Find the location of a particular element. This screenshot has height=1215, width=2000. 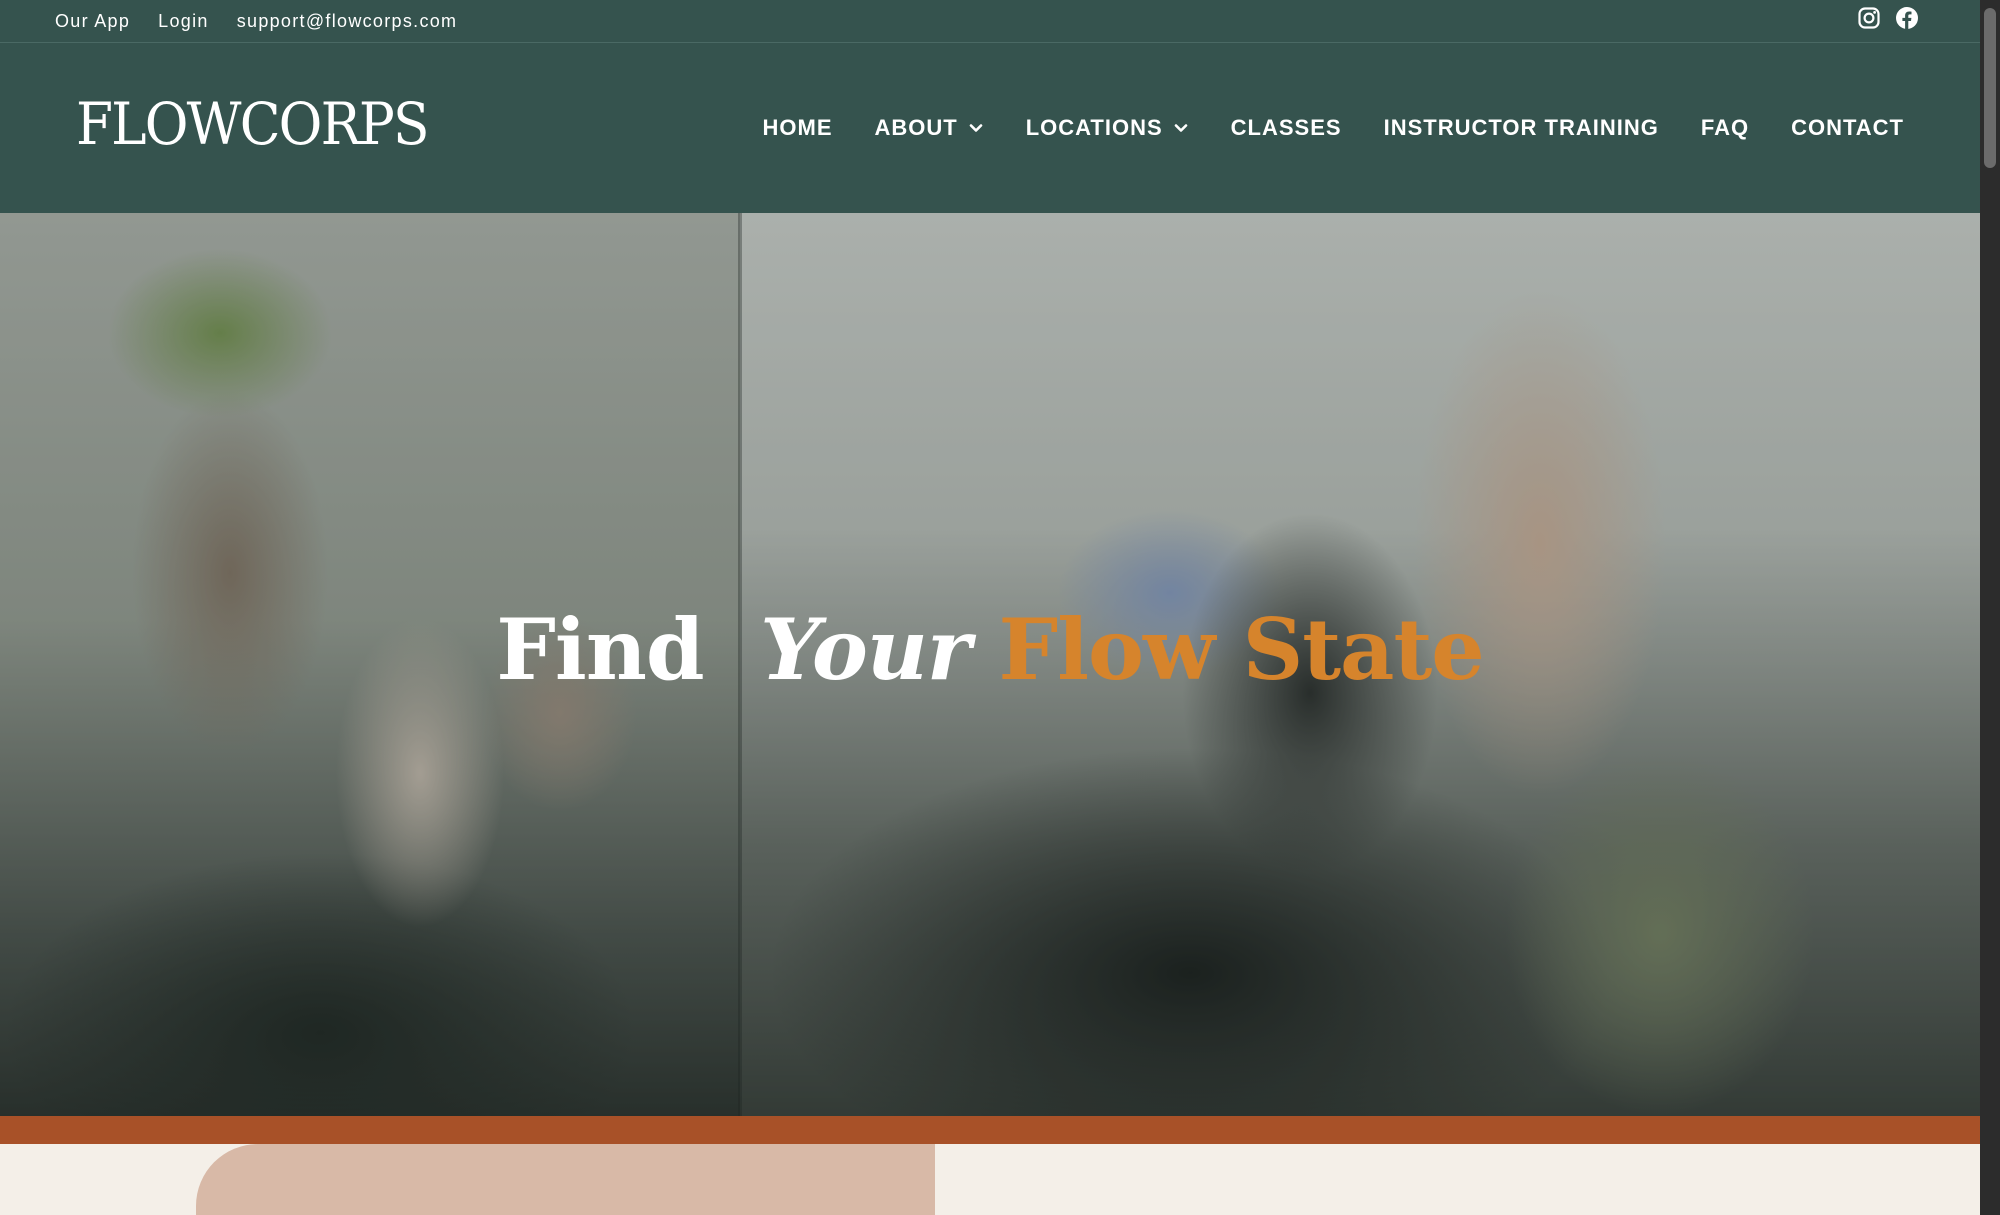

support-email-link: support@flowcorps.com is located at coordinates (347, 21).